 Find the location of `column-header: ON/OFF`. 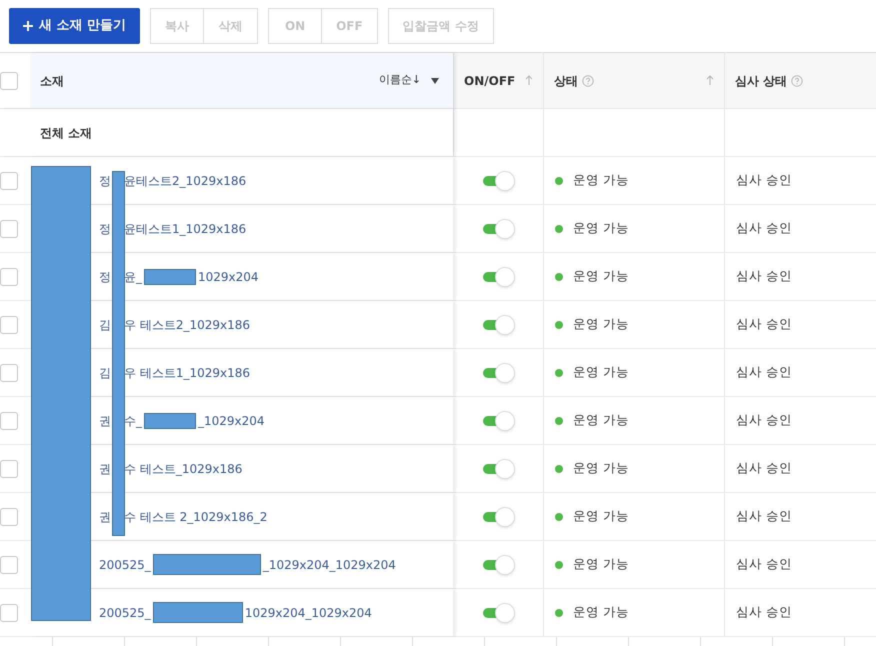

column-header: ON/OFF is located at coordinates (490, 81).